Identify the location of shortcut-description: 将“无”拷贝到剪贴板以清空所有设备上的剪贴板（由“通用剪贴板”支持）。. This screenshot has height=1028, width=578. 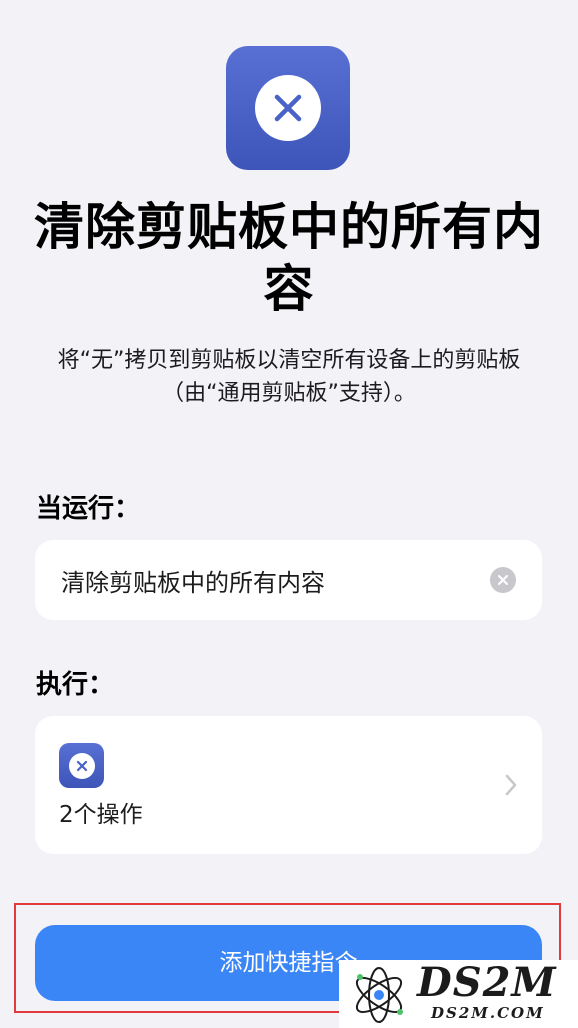
(289, 377).